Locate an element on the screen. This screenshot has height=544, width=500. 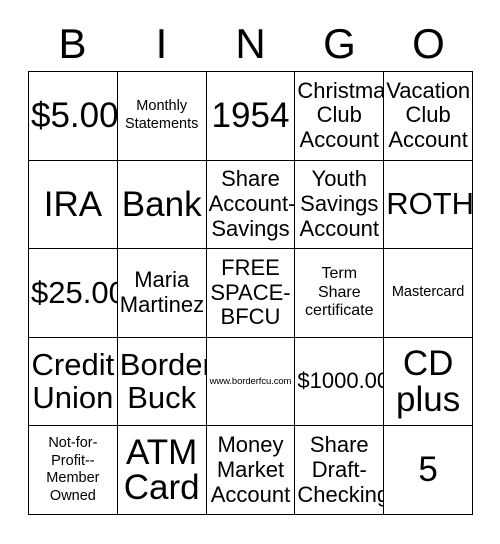
bingo-cell: Not-for- Profit-- Member Owned is located at coordinates (73, 470).